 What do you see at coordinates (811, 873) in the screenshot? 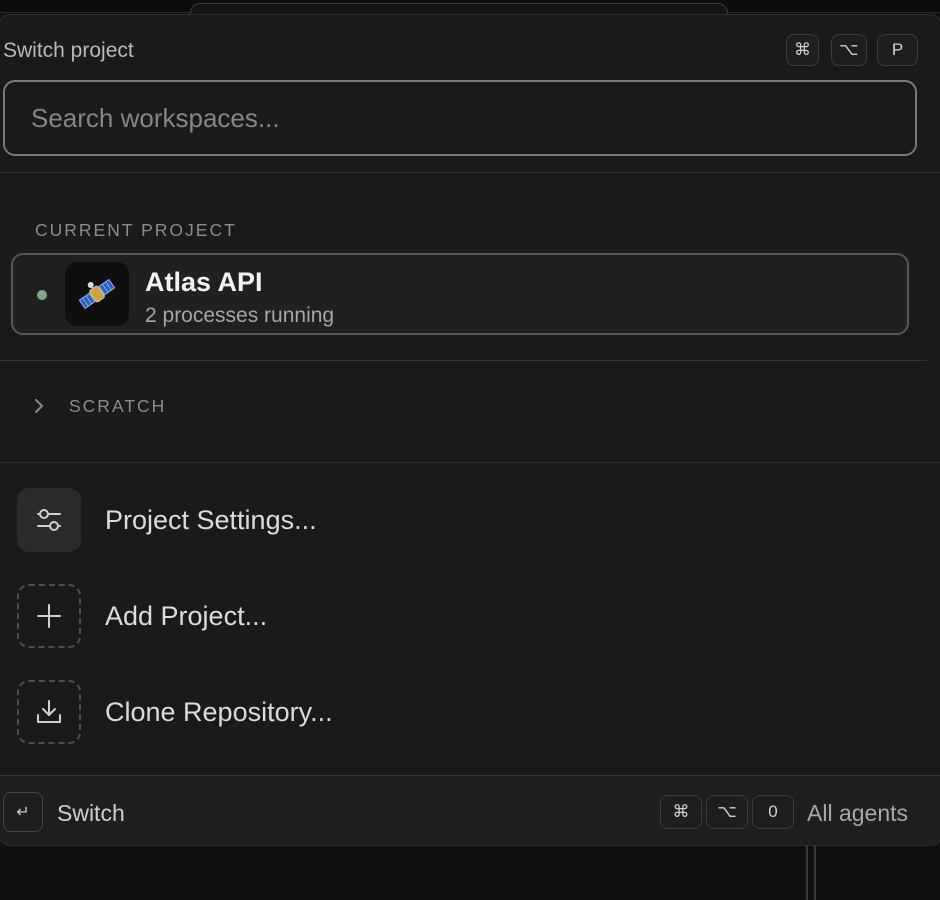
I see `background-scrollbar` at bounding box center [811, 873].